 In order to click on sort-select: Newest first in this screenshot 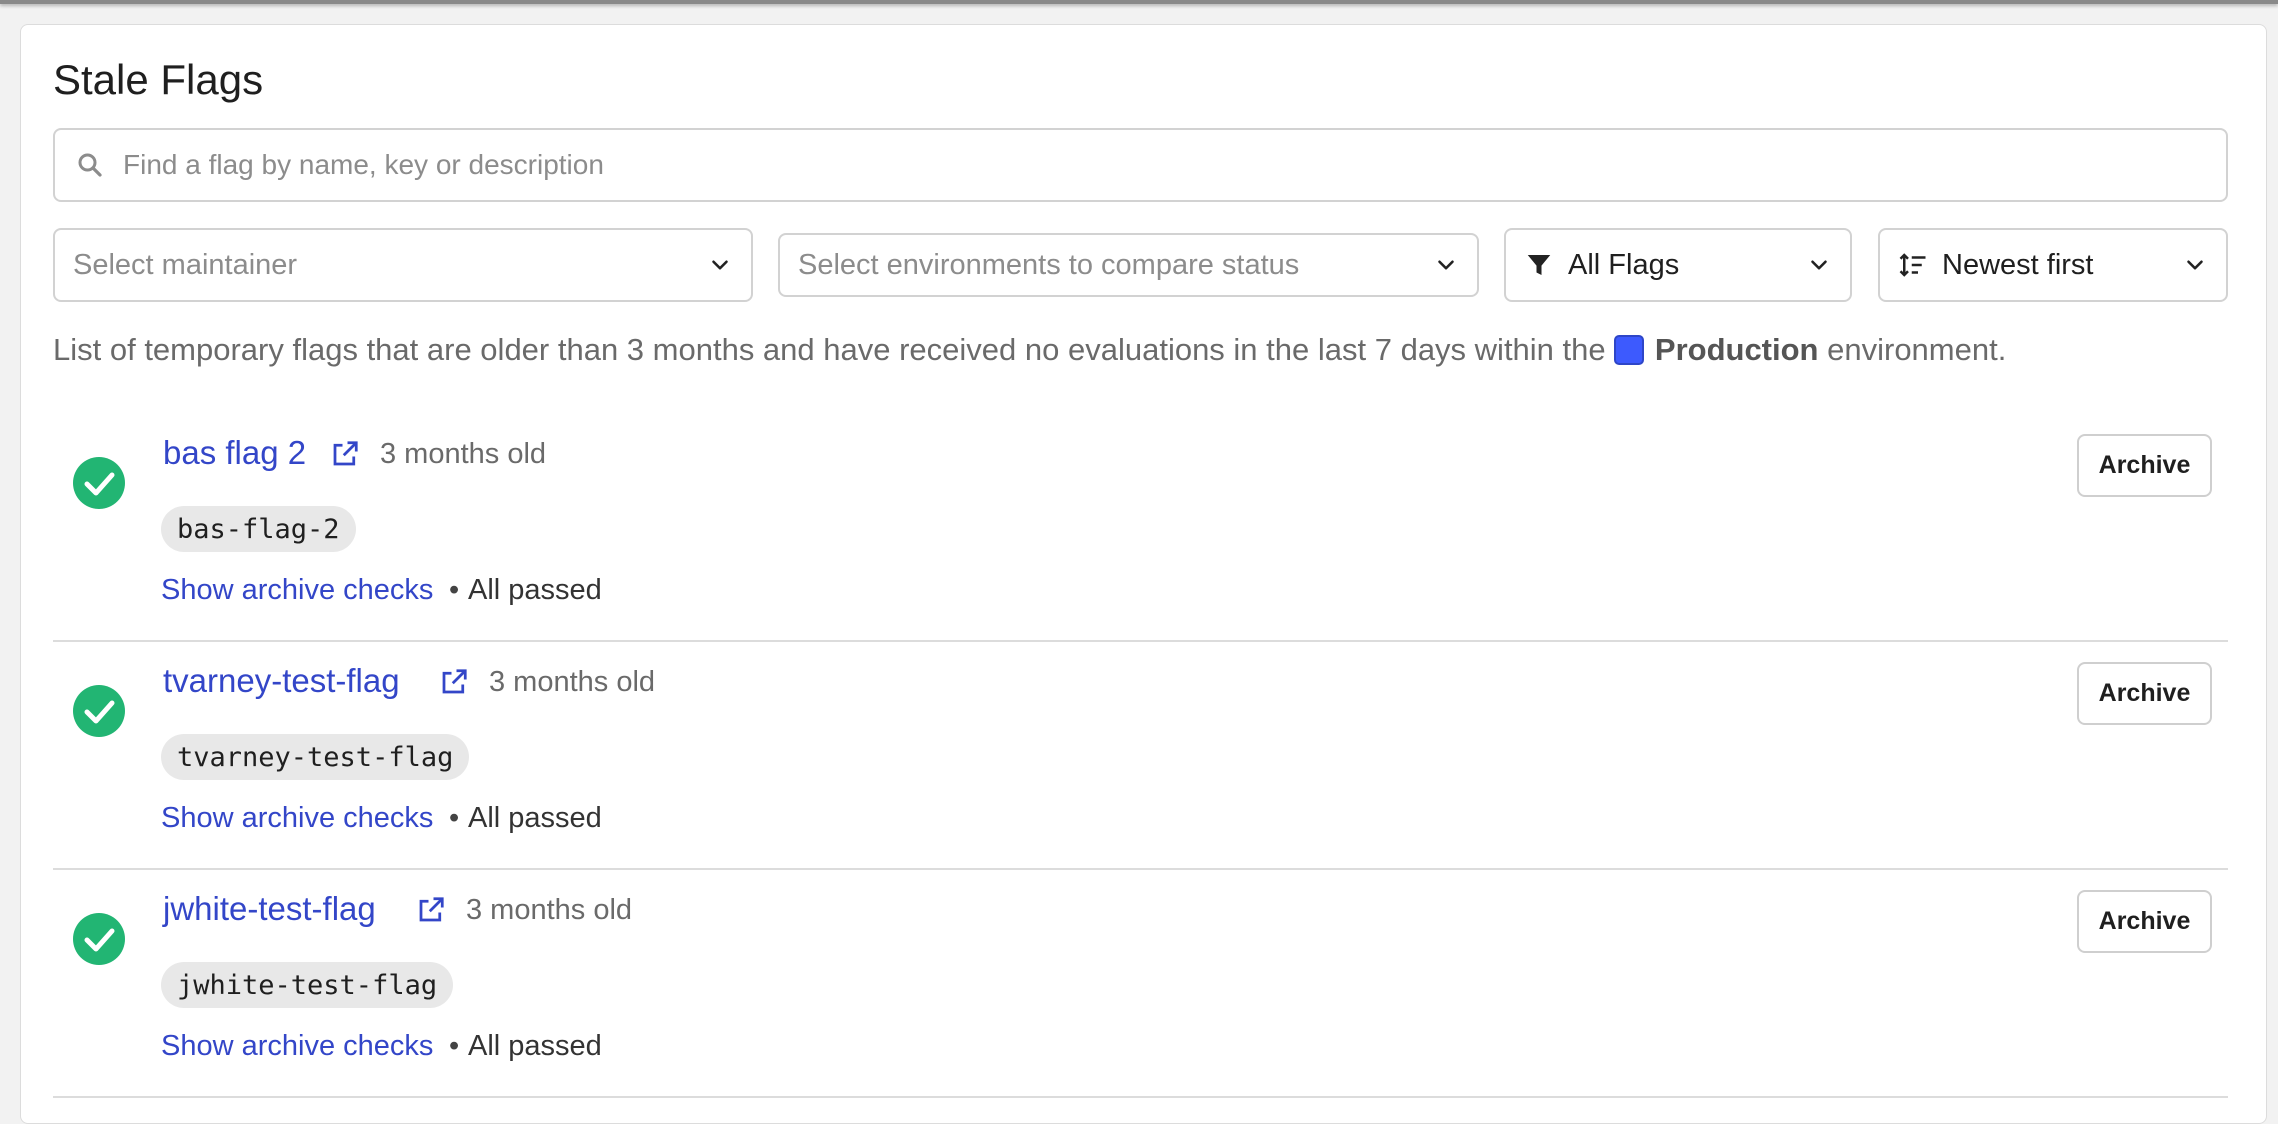, I will do `click(2053, 265)`.